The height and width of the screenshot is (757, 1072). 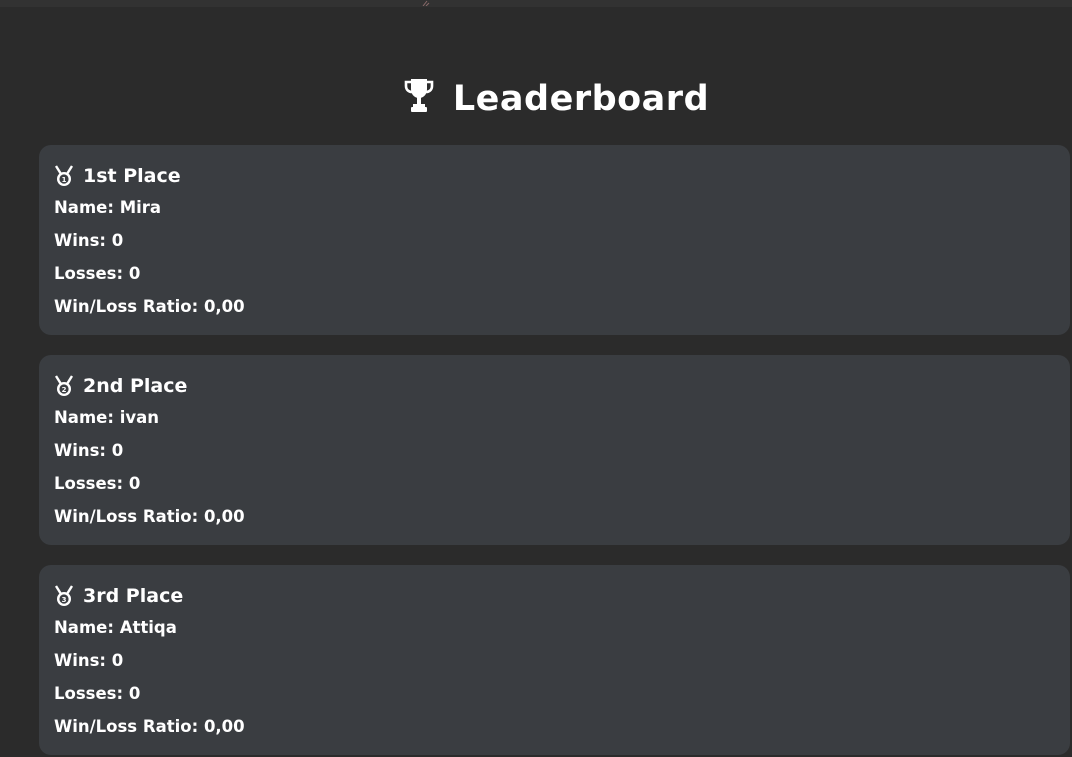 I want to click on svg-text: 3, so click(x=64, y=600).